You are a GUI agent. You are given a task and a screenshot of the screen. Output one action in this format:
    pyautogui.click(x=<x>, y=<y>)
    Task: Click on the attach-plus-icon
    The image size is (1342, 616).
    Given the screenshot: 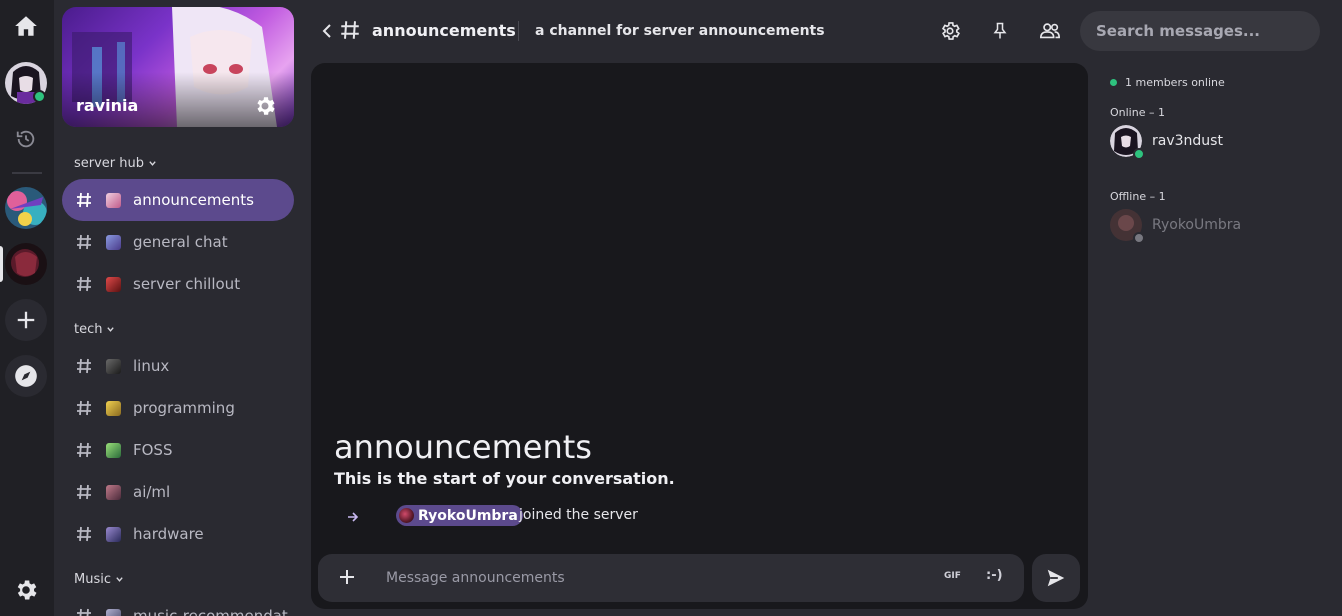 What is the action you would take?
    pyautogui.click(x=348, y=578)
    